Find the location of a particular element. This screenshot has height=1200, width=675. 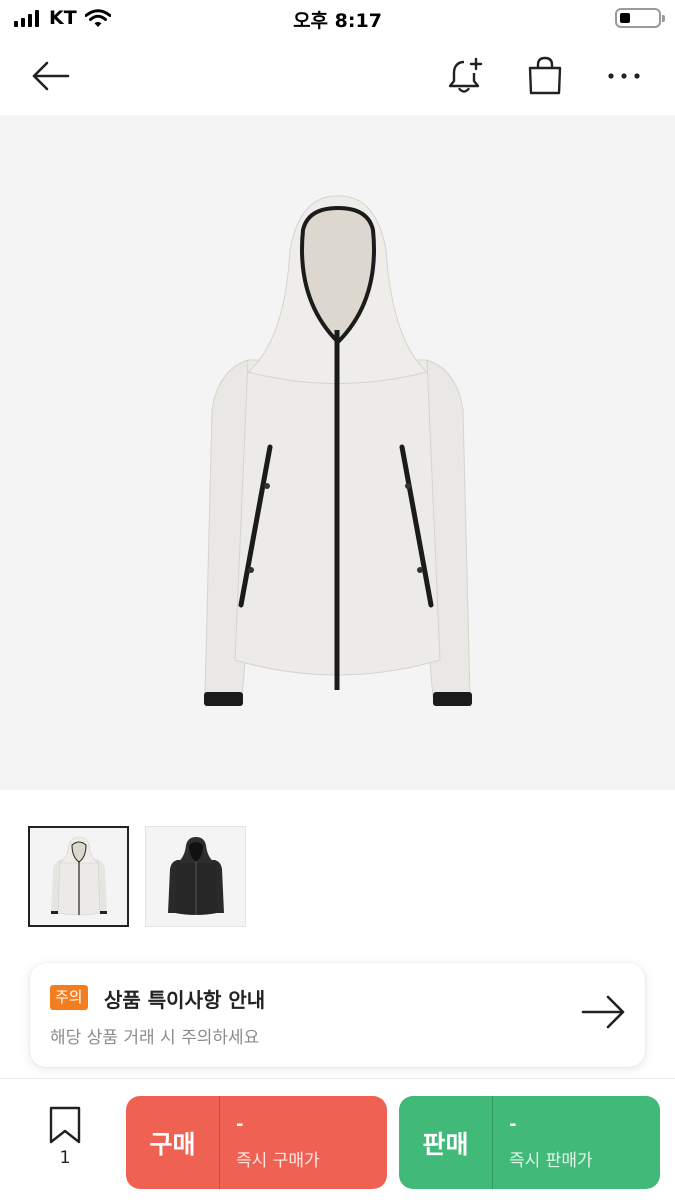

back-button is located at coordinates (50, 76).